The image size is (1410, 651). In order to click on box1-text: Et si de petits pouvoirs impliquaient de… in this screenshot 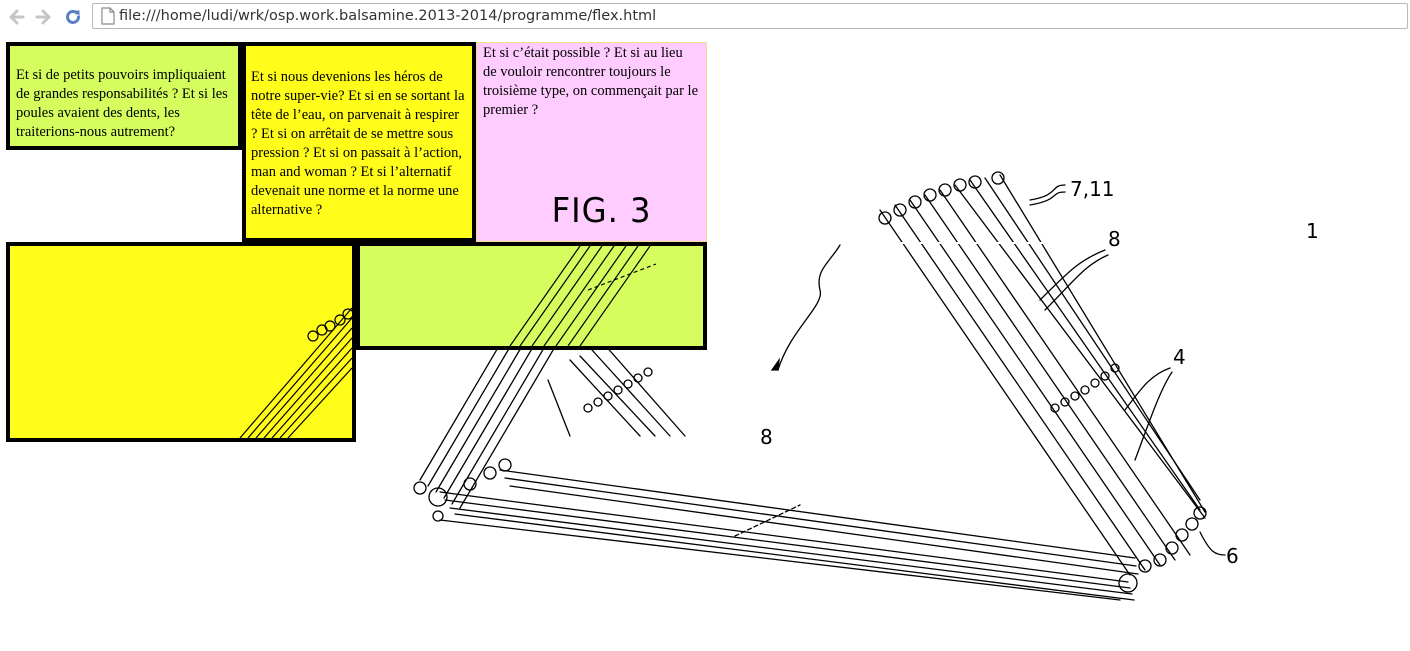, I will do `click(122, 103)`.